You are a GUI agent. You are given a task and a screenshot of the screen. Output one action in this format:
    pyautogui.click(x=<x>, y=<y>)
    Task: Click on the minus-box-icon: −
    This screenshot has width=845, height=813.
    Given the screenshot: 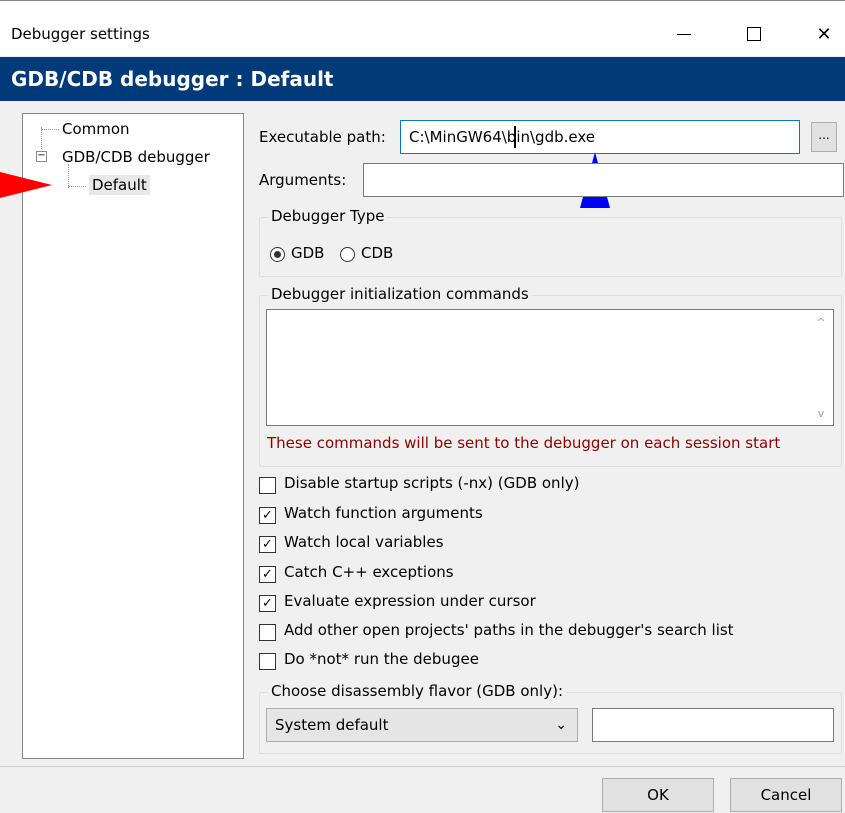 What is the action you would take?
    pyautogui.click(x=41, y=156)
    